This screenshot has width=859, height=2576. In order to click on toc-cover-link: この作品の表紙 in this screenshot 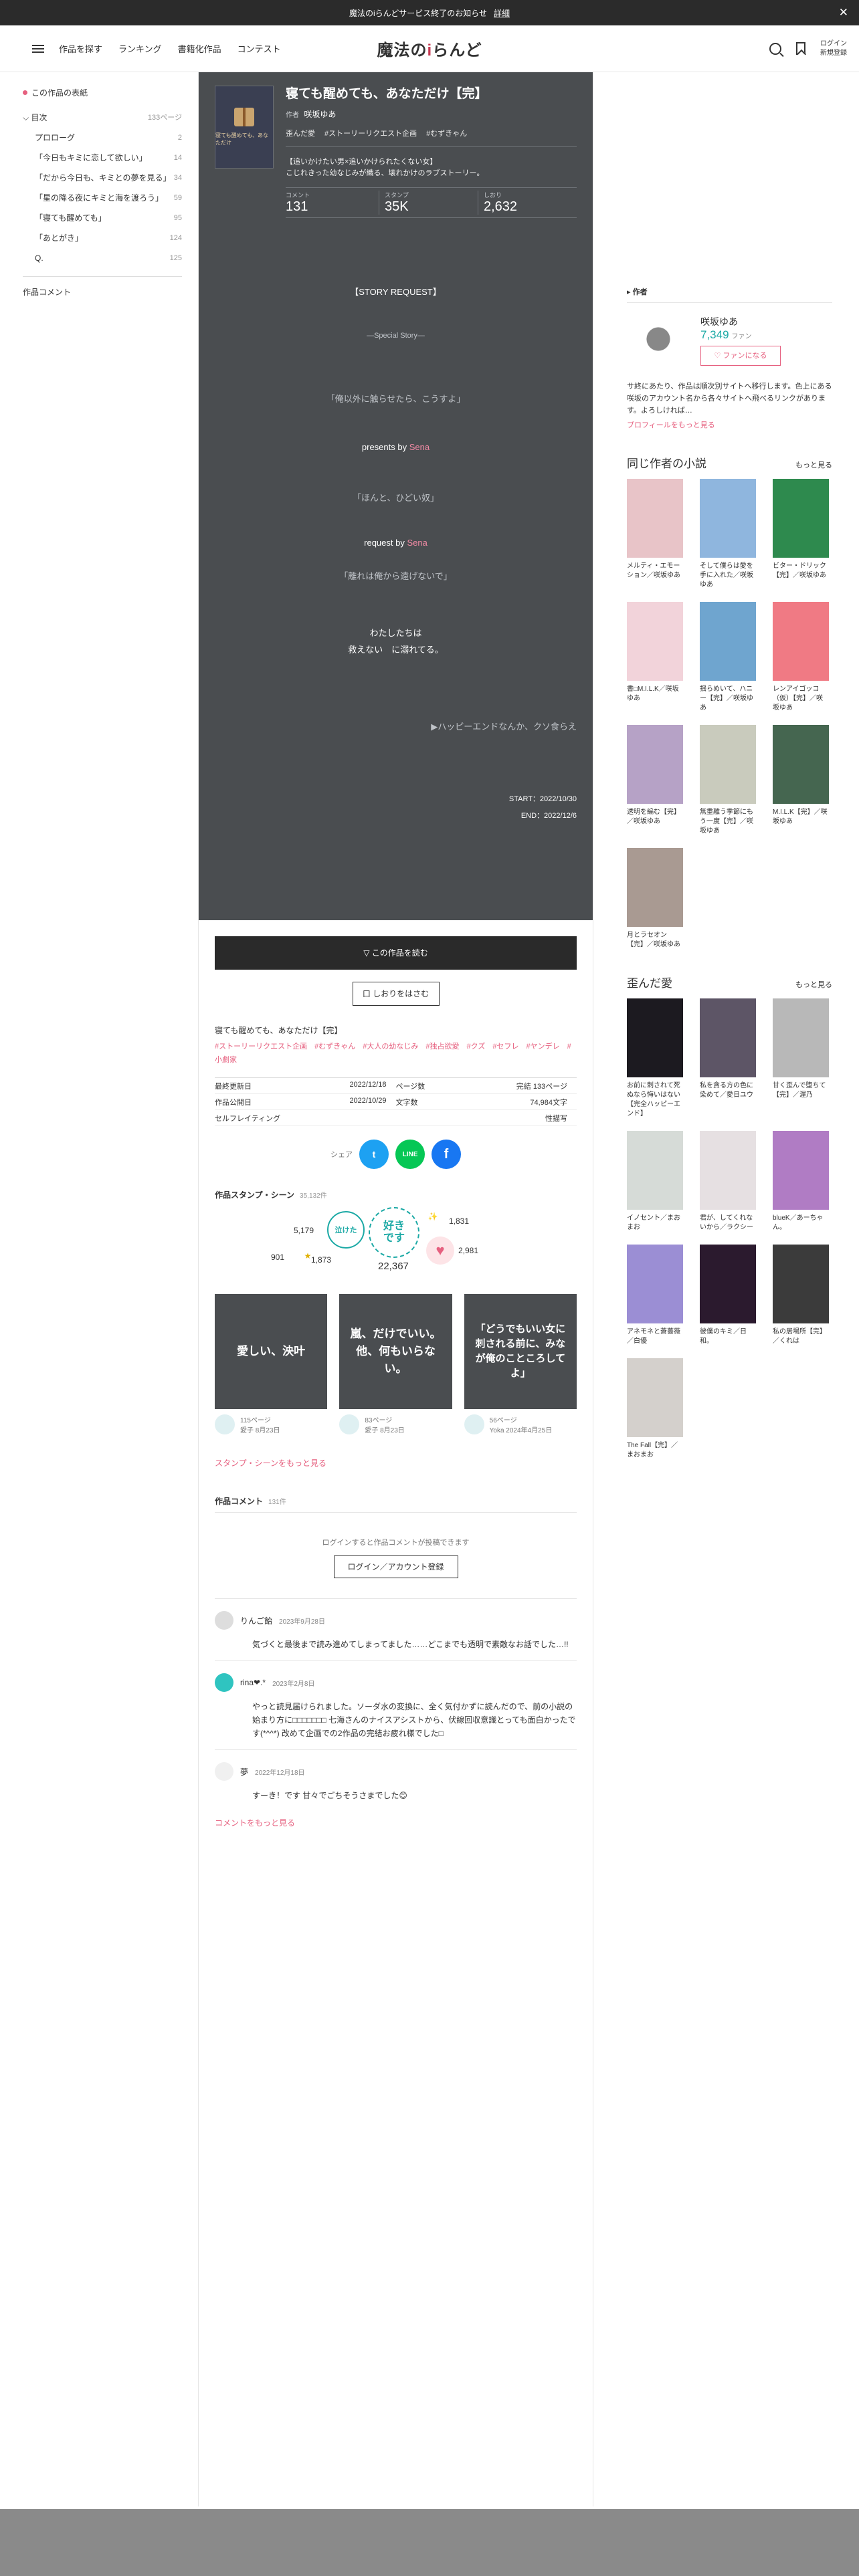, I will do `click(102, 92)`.